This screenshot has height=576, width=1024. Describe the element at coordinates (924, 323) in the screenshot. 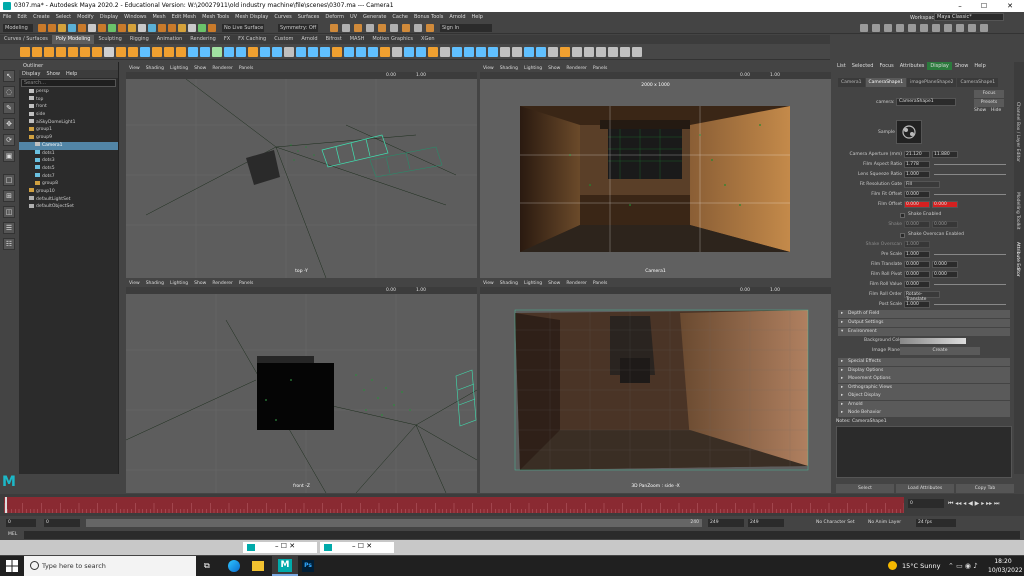

I see `section-output-settings: Output Settings` at that location.